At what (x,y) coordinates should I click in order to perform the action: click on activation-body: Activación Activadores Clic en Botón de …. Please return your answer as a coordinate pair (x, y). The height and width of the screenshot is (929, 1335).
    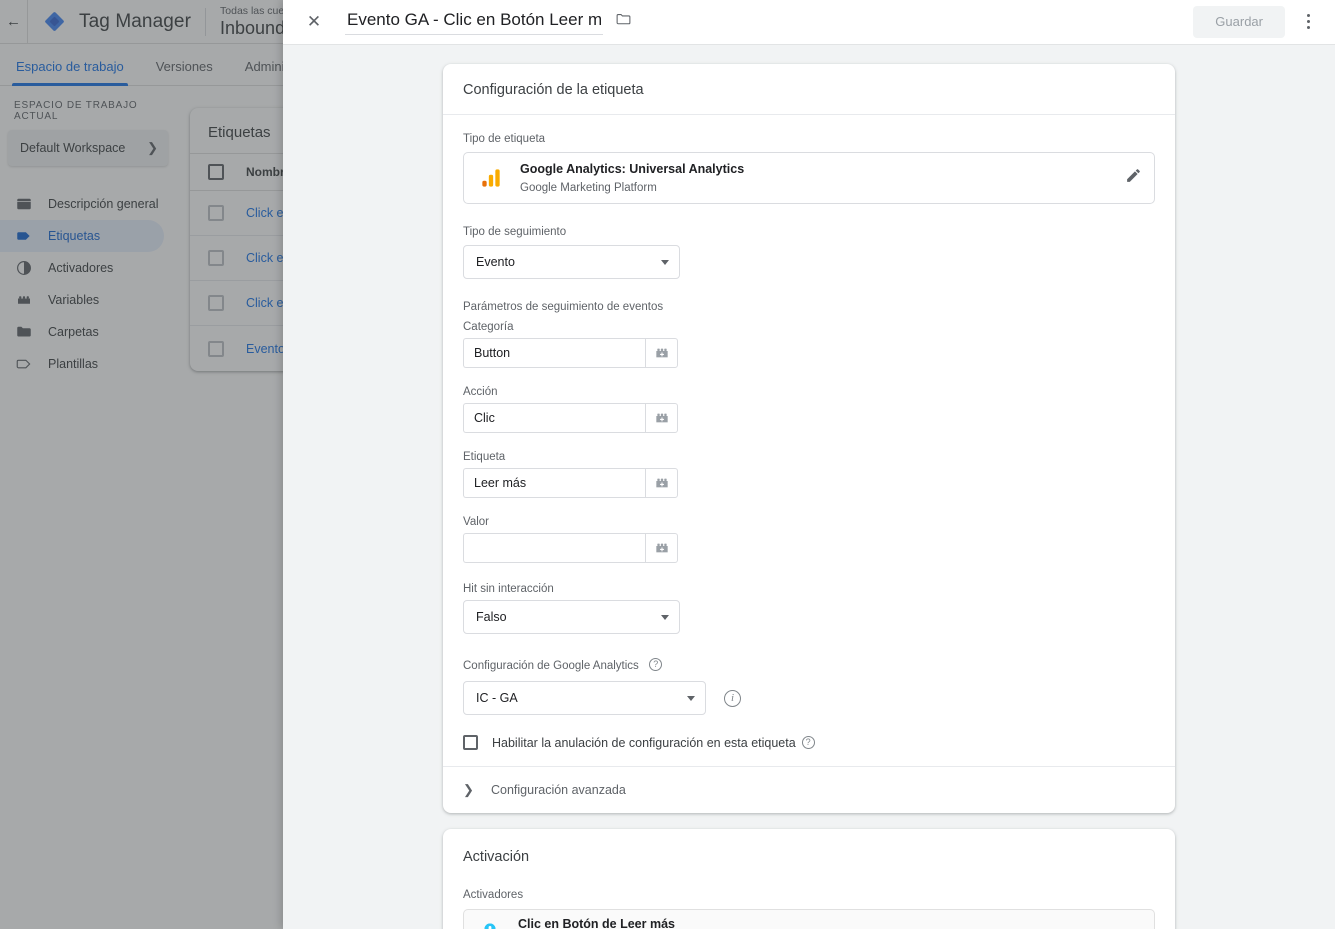
    Looking at the image, I should click on (809, 879).